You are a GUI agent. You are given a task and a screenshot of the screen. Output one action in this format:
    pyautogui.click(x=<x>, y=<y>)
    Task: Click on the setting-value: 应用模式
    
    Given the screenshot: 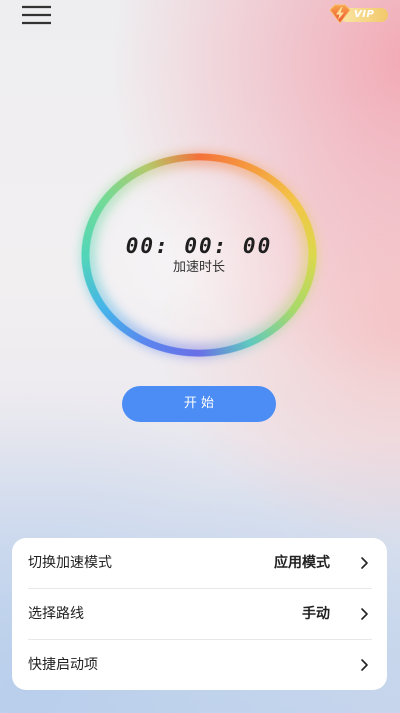 What is the action you would take?
    pyautogui.click(x=302, y=563)
    